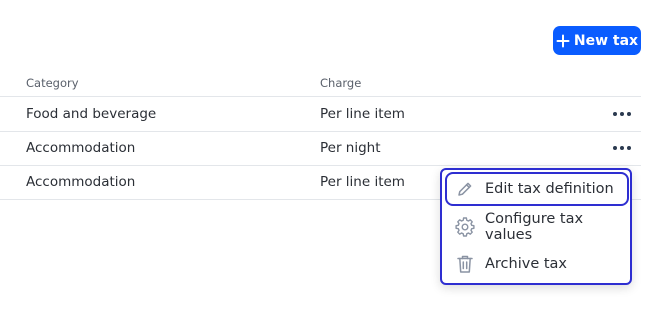 Image resolution: width=670 pixels, height=328 pixels. Describe the element at coordinates (91, 114) in the screenshot. I see `row-category: Food and beverage` at that location.